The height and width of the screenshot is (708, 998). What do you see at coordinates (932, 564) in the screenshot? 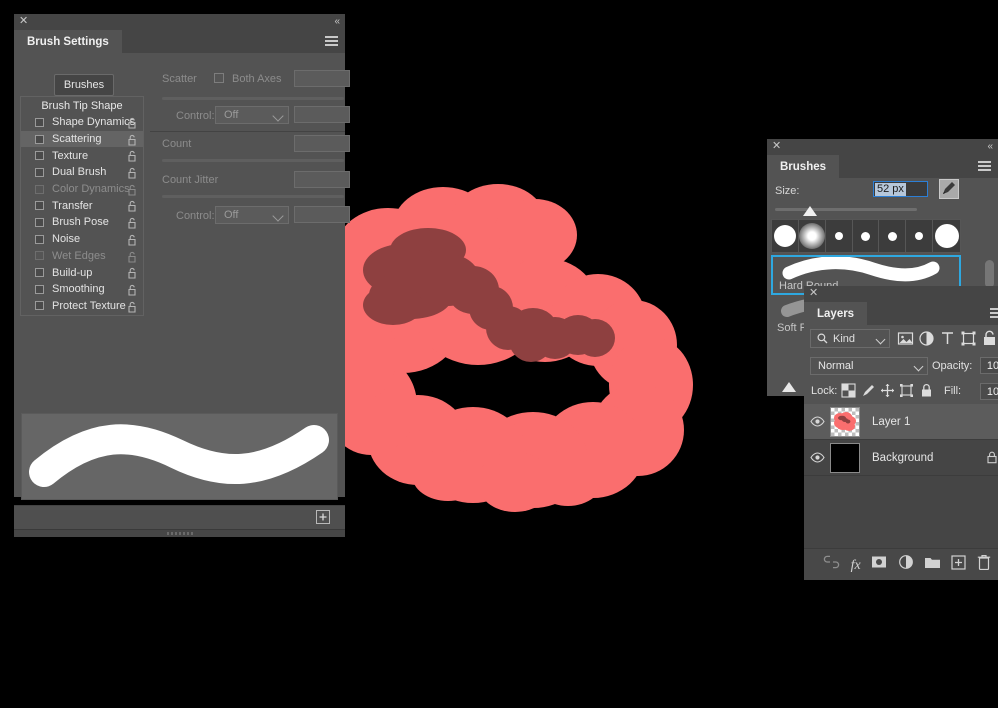
I see `new-group-icon` at bounding box center [932, 564].